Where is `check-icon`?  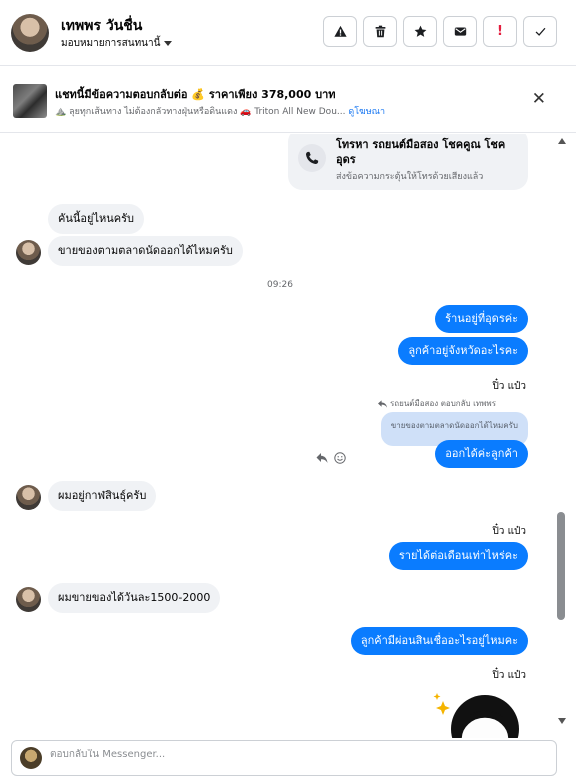
check-icon is located at coordinates (540, 31).